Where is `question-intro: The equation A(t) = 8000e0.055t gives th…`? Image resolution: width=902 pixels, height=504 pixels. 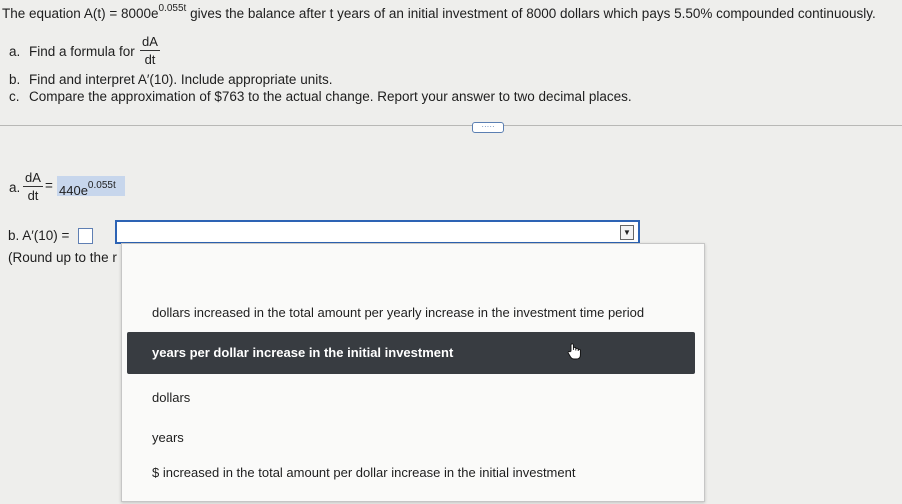
question-intro: The equation A(t) = 8000e0.055t gives th… is located at coordinates (439, 12).